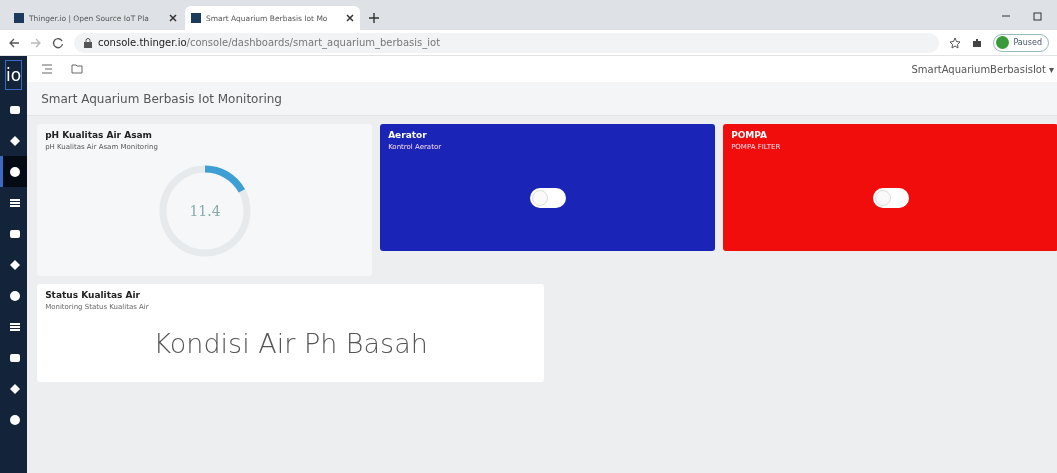  I want to click on folder-icon, so click(77, 69).